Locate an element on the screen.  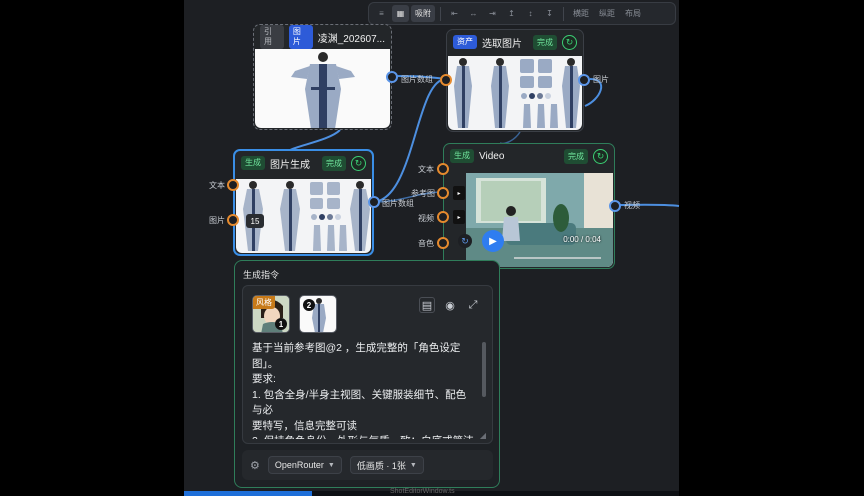
video-preview: 0:00 / 0:04 is located at coordinates (539, 220).